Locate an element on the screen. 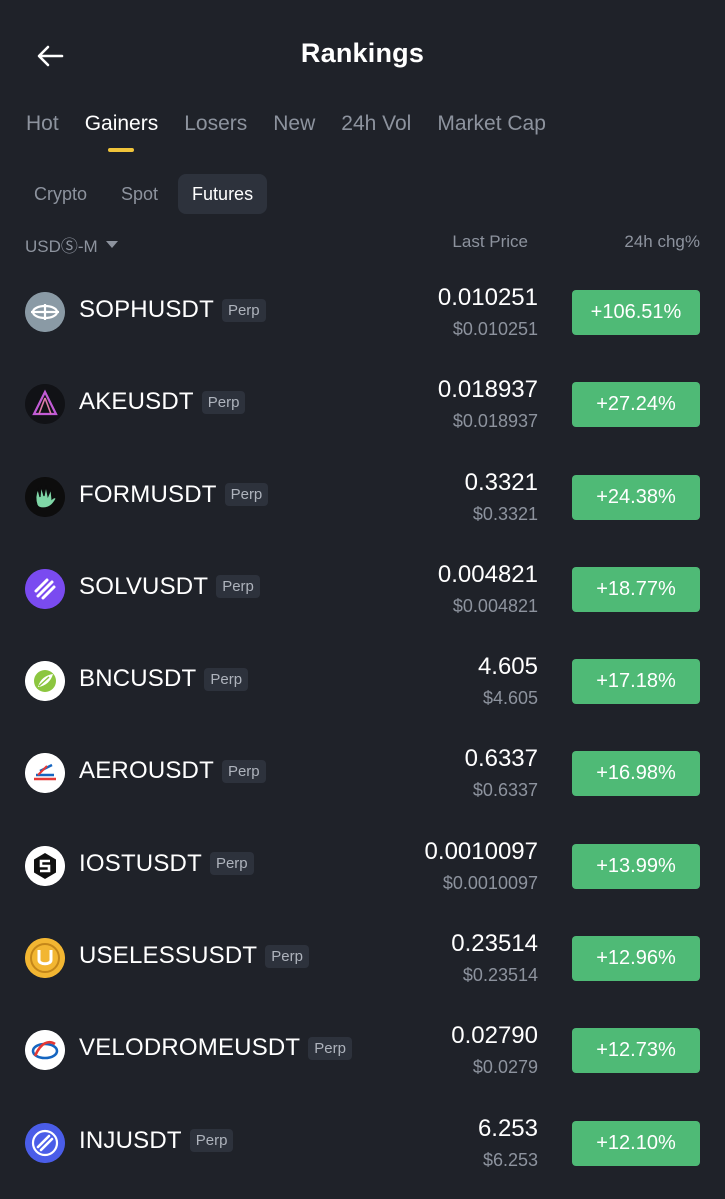 The height and width of the screenshot is (1199, 725). price-usd: $0.010251 is located at coordinates (495, 329).